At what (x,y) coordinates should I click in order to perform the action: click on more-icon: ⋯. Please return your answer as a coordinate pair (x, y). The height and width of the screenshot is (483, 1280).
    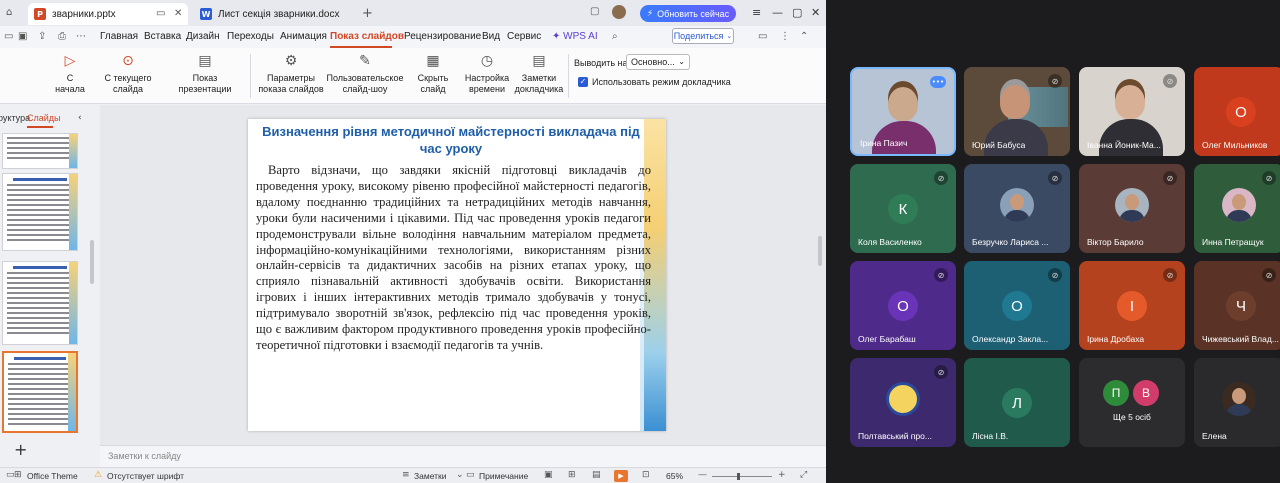
    Looking at the image, I should click on (81, 36).